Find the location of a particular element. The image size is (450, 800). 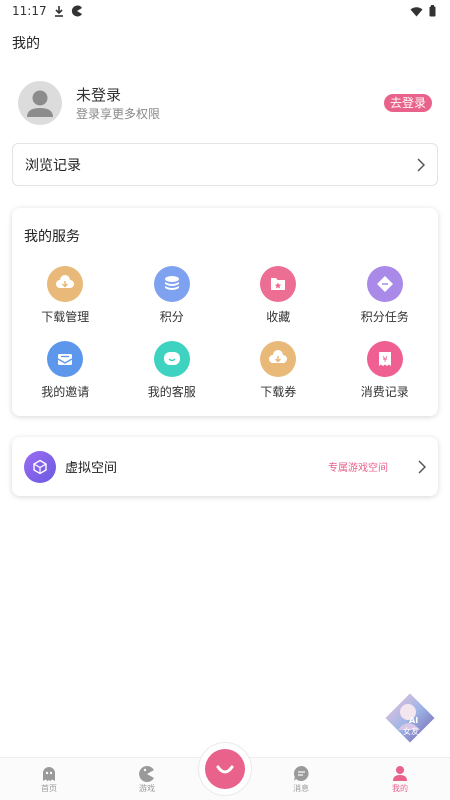

star-box-icon is located at coordinates (278, 284).